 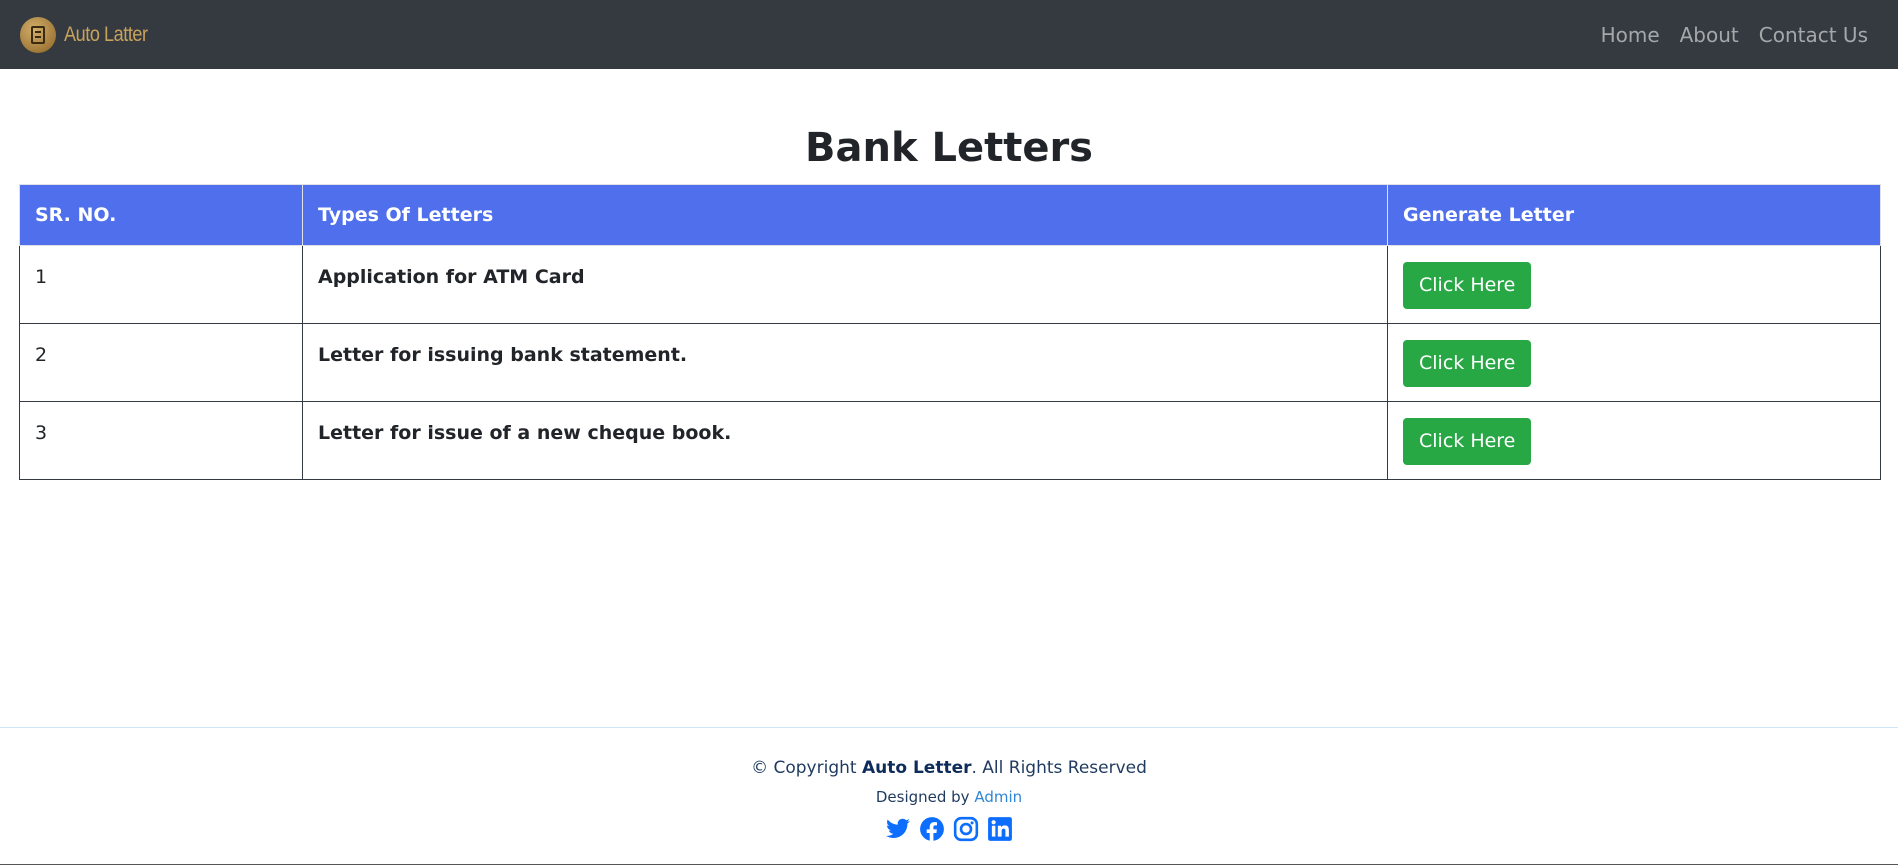 What do you see at coordinates (845, 440) in the screenshot?
I see `row-letter-type: Letter for issue of a new cheque book.` at bounding box center [845, 440].